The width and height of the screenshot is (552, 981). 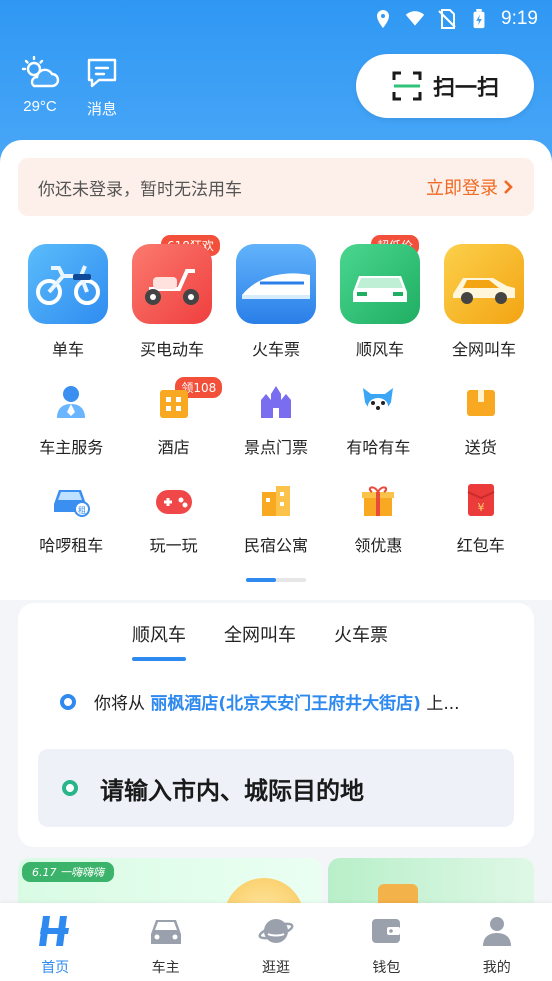 What do you see at coordinates (171, 349) in the screenshot?
I see `service-ebike-label: 买电动车` at bounding box center [171, 349].